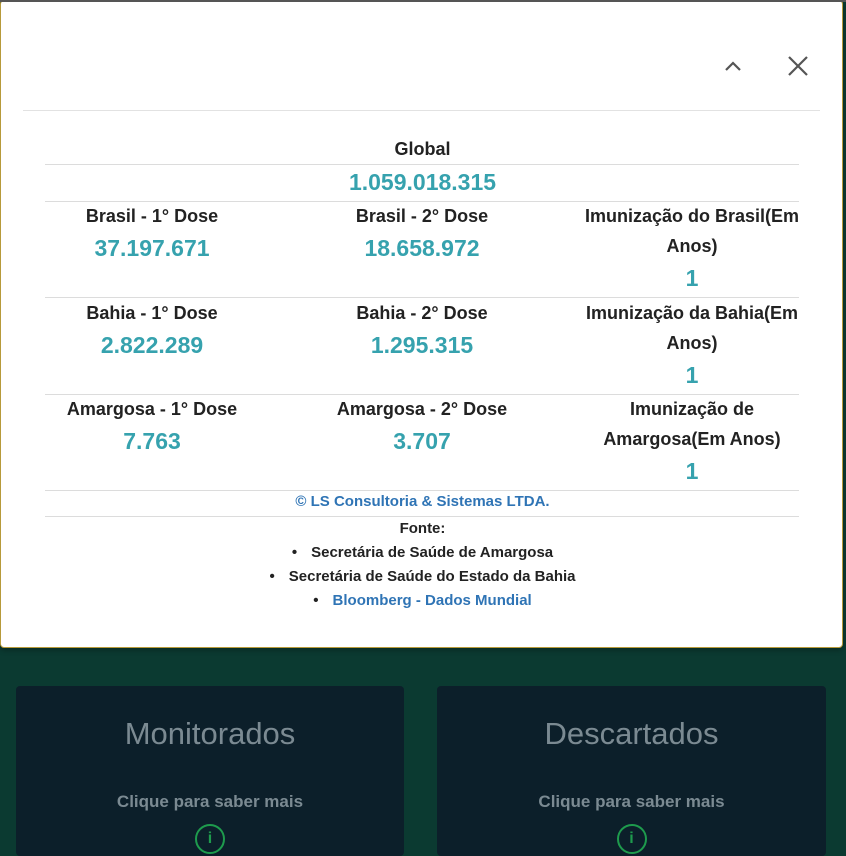 The height and width of the screenshot is (856, 846). What do you see at coordinates (210, 733) in the screenshot?
I see `card-title: Monitorados` at bounding box center [210, 733].